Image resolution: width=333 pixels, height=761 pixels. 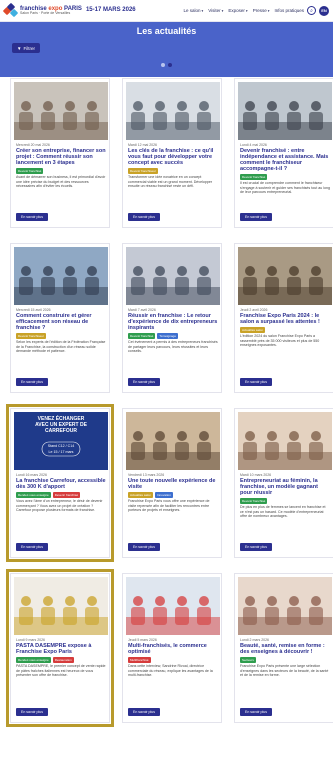 I want to click on news-card-date: Lundi 9 mars 2026, so click(x=30, y=640).